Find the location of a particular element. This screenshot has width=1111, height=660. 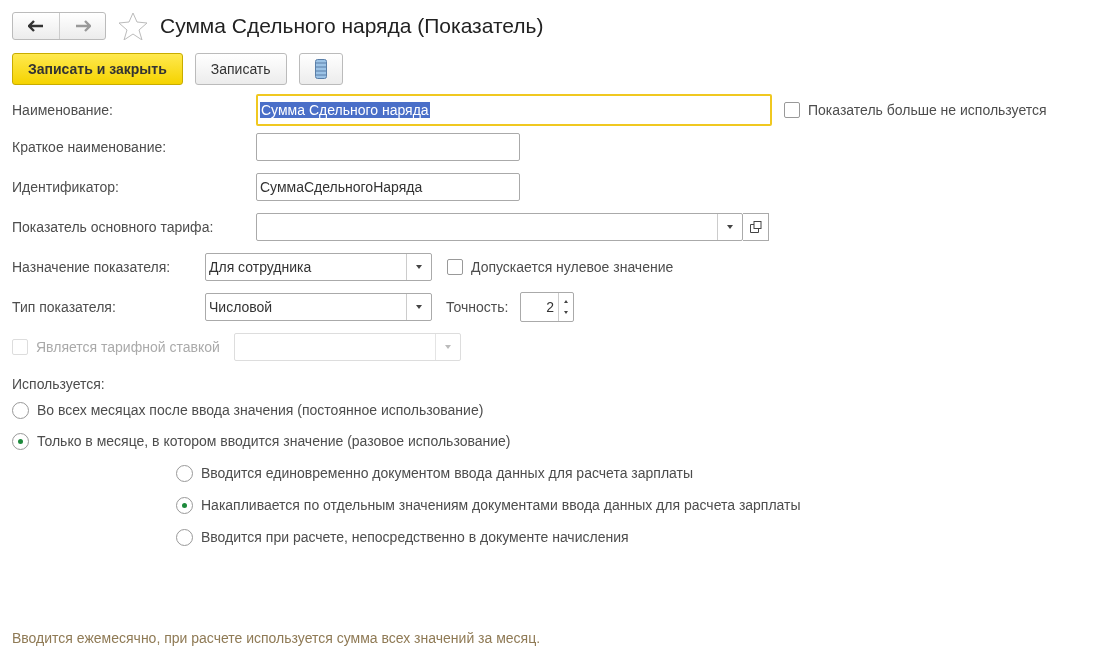

back-arrow-icon is located at coordinates (36, 26).